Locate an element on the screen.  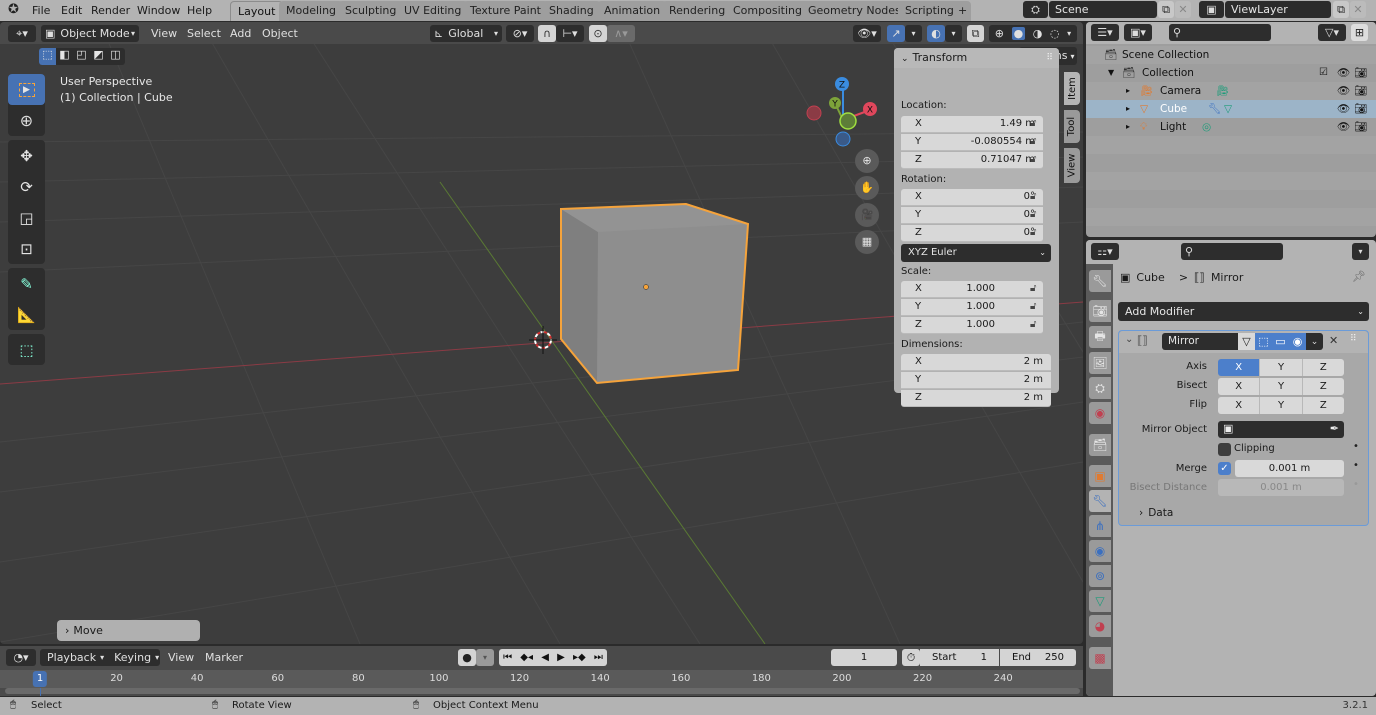
modifier-wrench-icon: 🔧︎ is located at coordinates (1214, 109).